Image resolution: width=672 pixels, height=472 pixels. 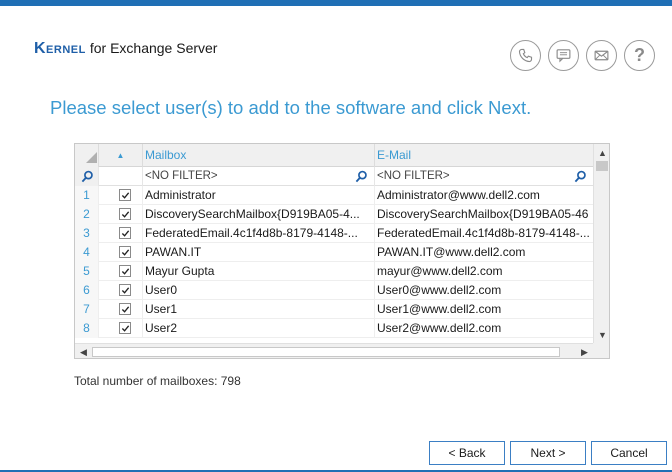 I want to click on cancel-button-label: Cancel, so click(x=629, y=453).